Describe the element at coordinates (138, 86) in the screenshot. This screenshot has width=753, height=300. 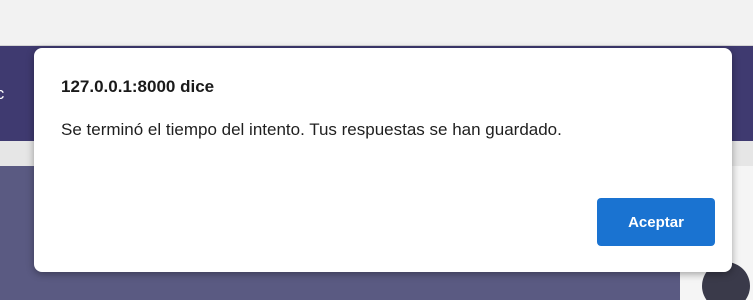
I see `dialog-title: 127.0.0.1:8000 dice` at that location.